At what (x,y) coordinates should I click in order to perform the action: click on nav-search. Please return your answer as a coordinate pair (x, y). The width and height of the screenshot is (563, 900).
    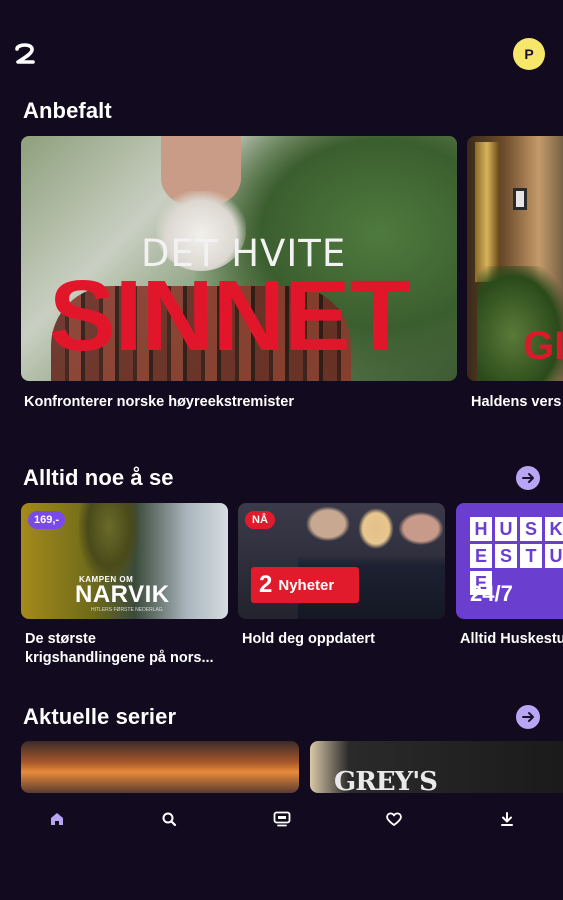
    Looking at the image, I should click on (169, 819).